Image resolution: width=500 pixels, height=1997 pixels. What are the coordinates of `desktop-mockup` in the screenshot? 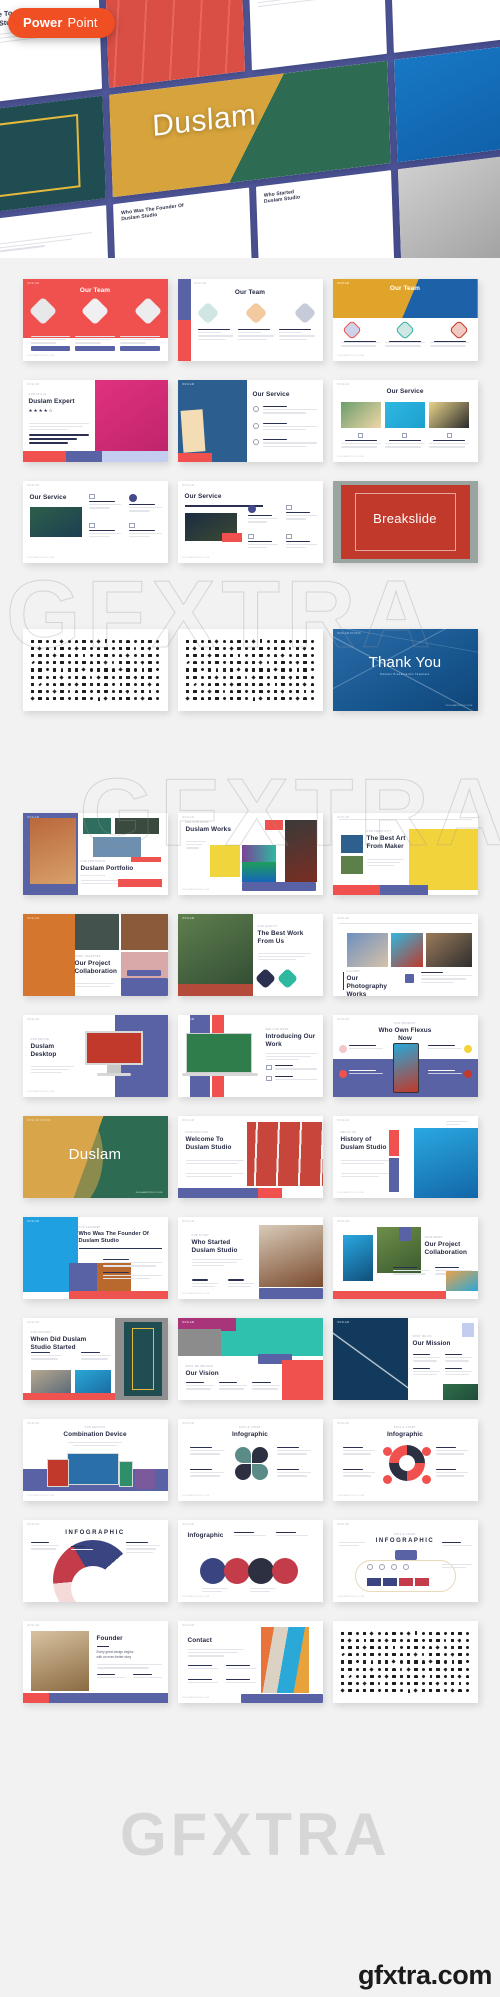 It's located at (92, 1469).